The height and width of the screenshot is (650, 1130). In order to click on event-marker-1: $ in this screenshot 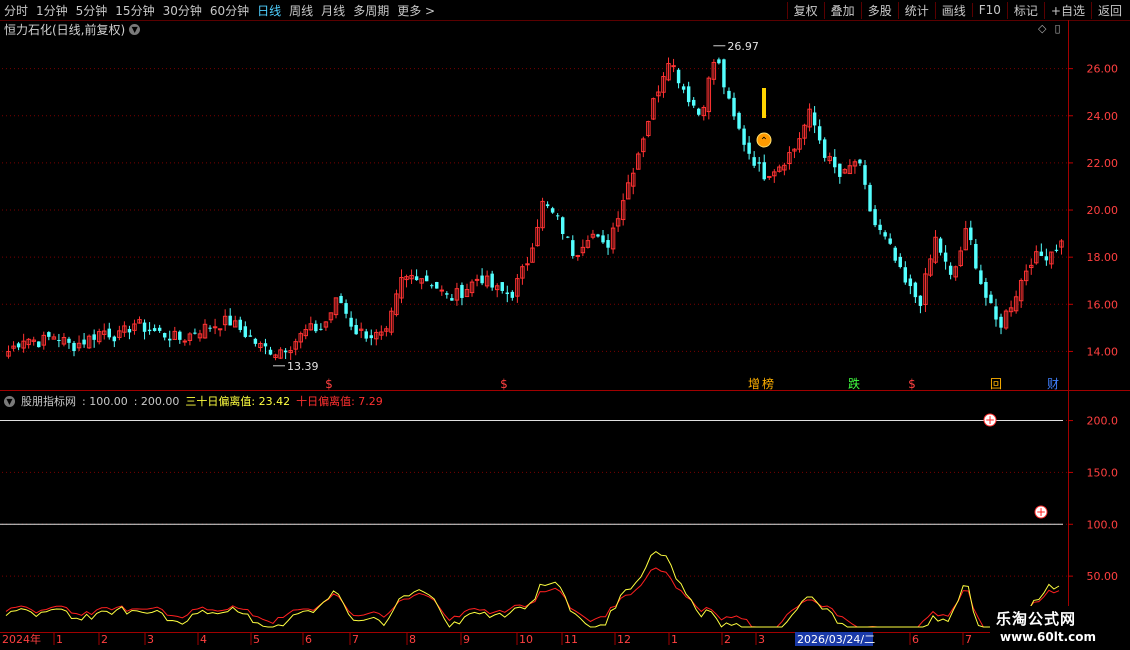, I will do `click(504, 384)`.